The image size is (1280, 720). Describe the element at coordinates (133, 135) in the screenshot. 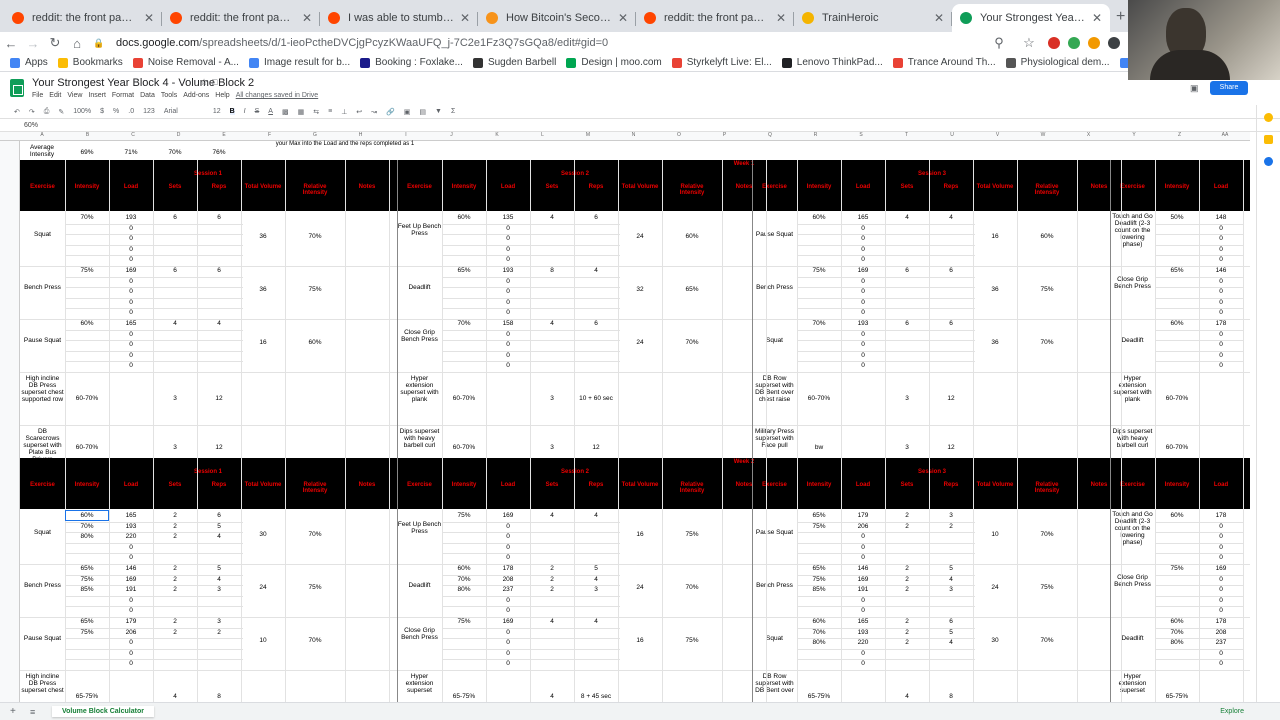

I see `column-letter: C` at that location.